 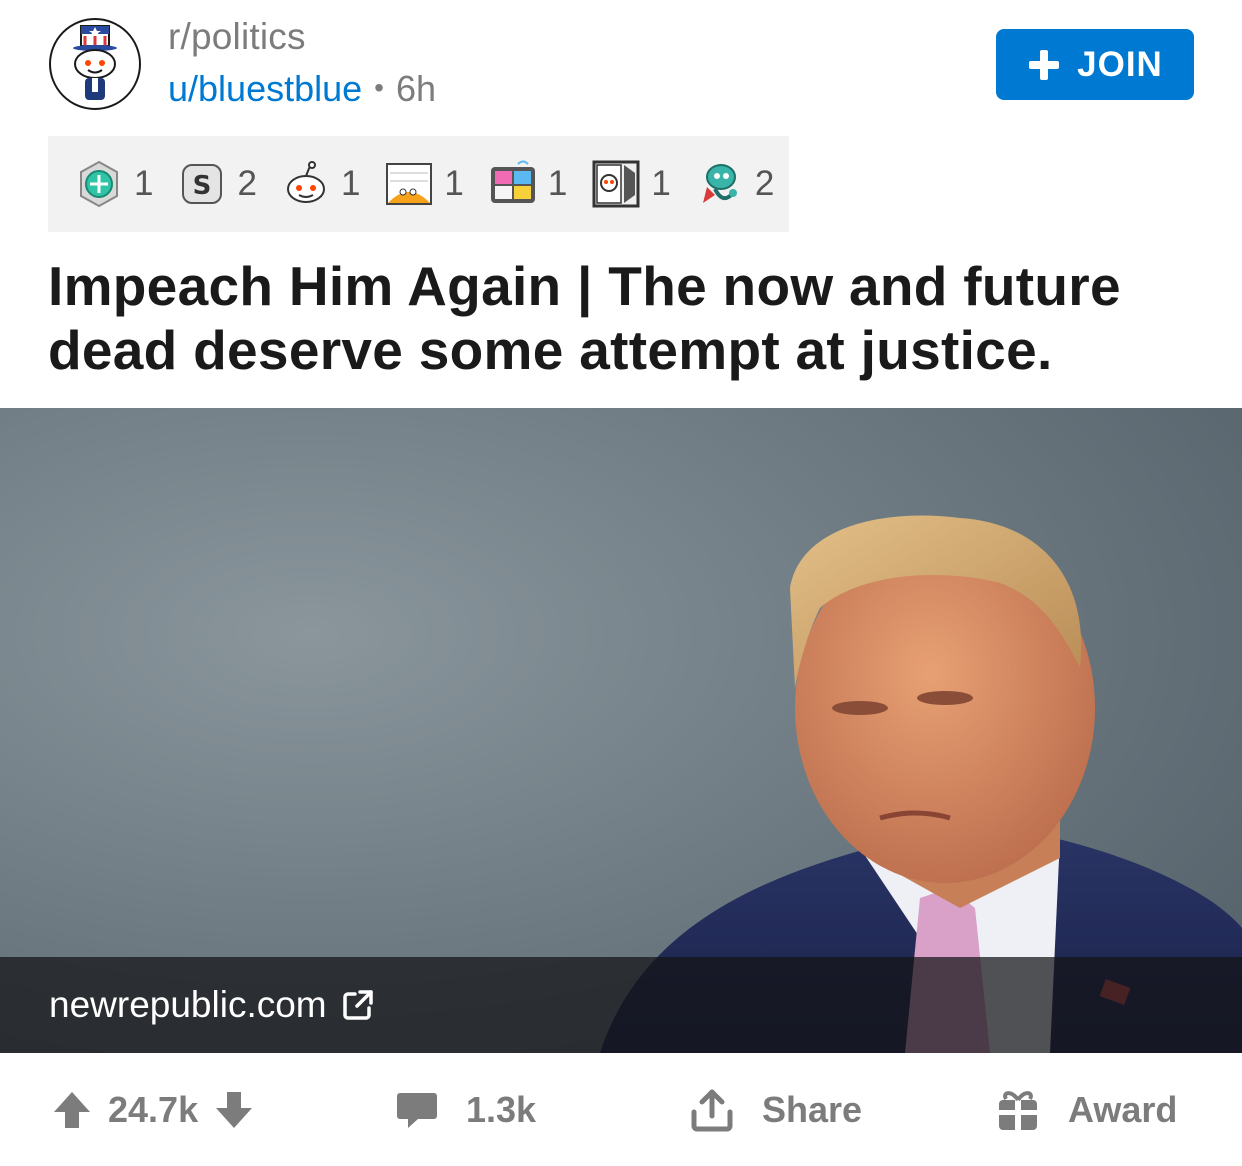 I want to click on upvote-button, so click(x=72, y=1110).